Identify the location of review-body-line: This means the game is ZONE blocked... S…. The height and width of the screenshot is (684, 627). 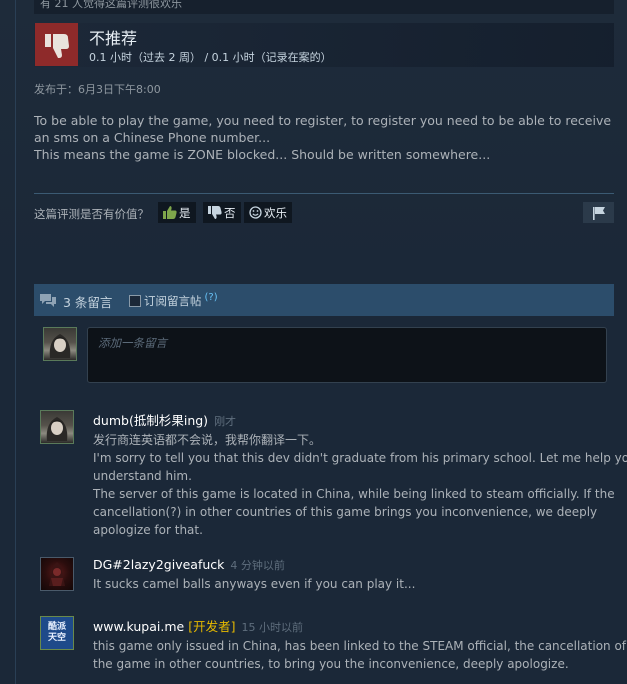
(262, 154).